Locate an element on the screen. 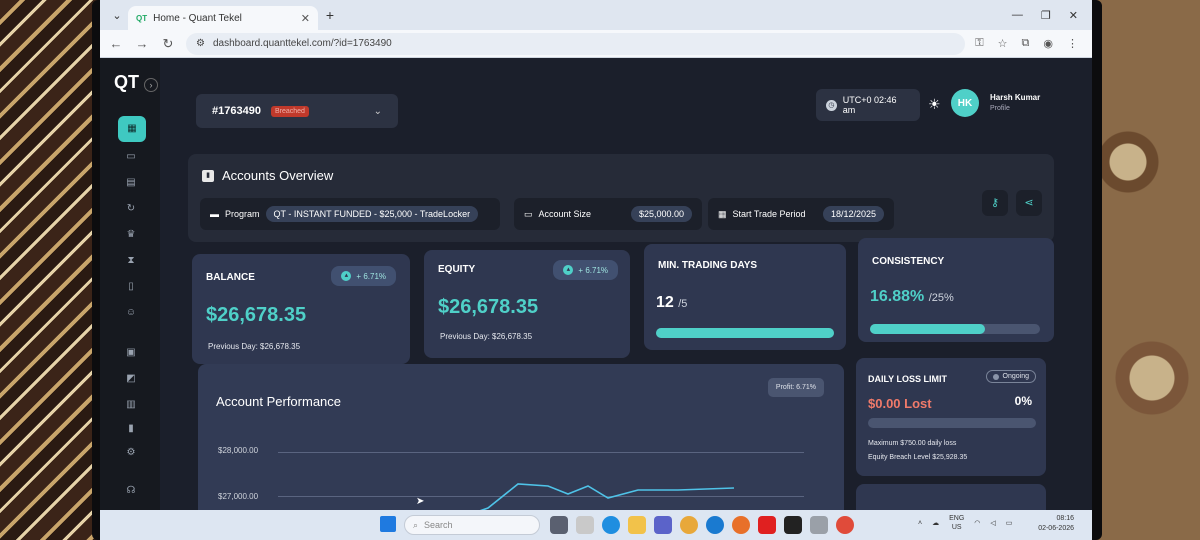  key-icon: ⚿ is located at coordinates (979, 43).